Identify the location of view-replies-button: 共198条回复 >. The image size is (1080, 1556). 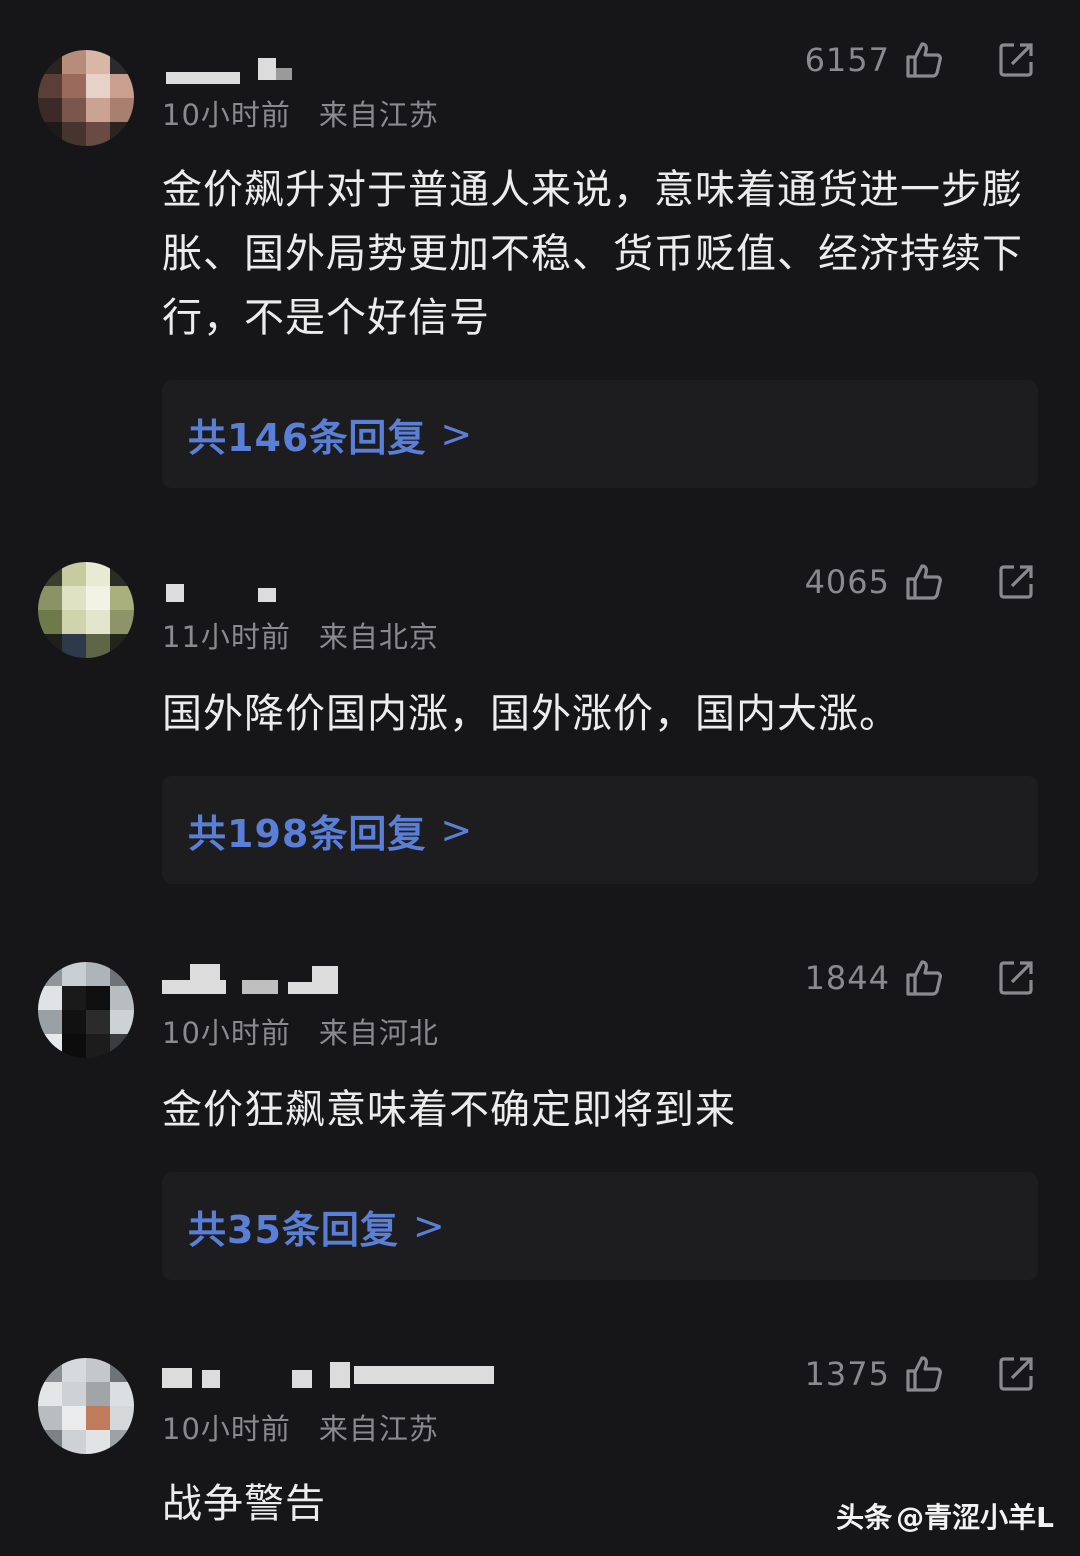
(600, 830).